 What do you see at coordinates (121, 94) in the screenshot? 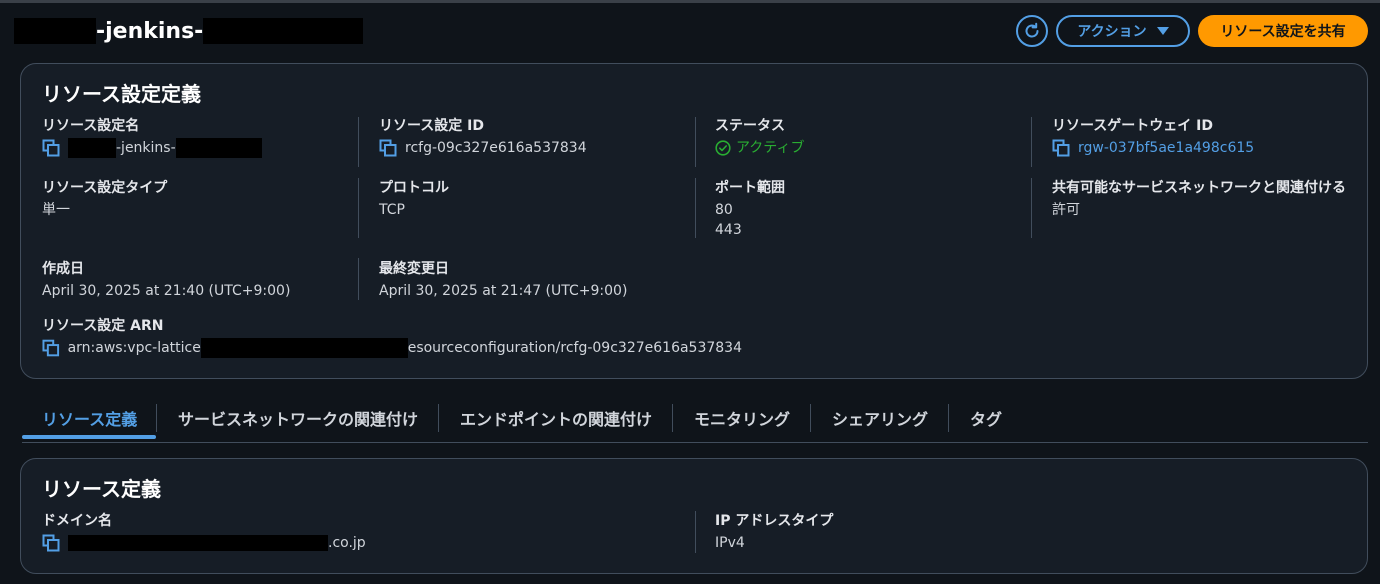
I see `details-title: リソース設定定義` at bounding box center [121, 94].